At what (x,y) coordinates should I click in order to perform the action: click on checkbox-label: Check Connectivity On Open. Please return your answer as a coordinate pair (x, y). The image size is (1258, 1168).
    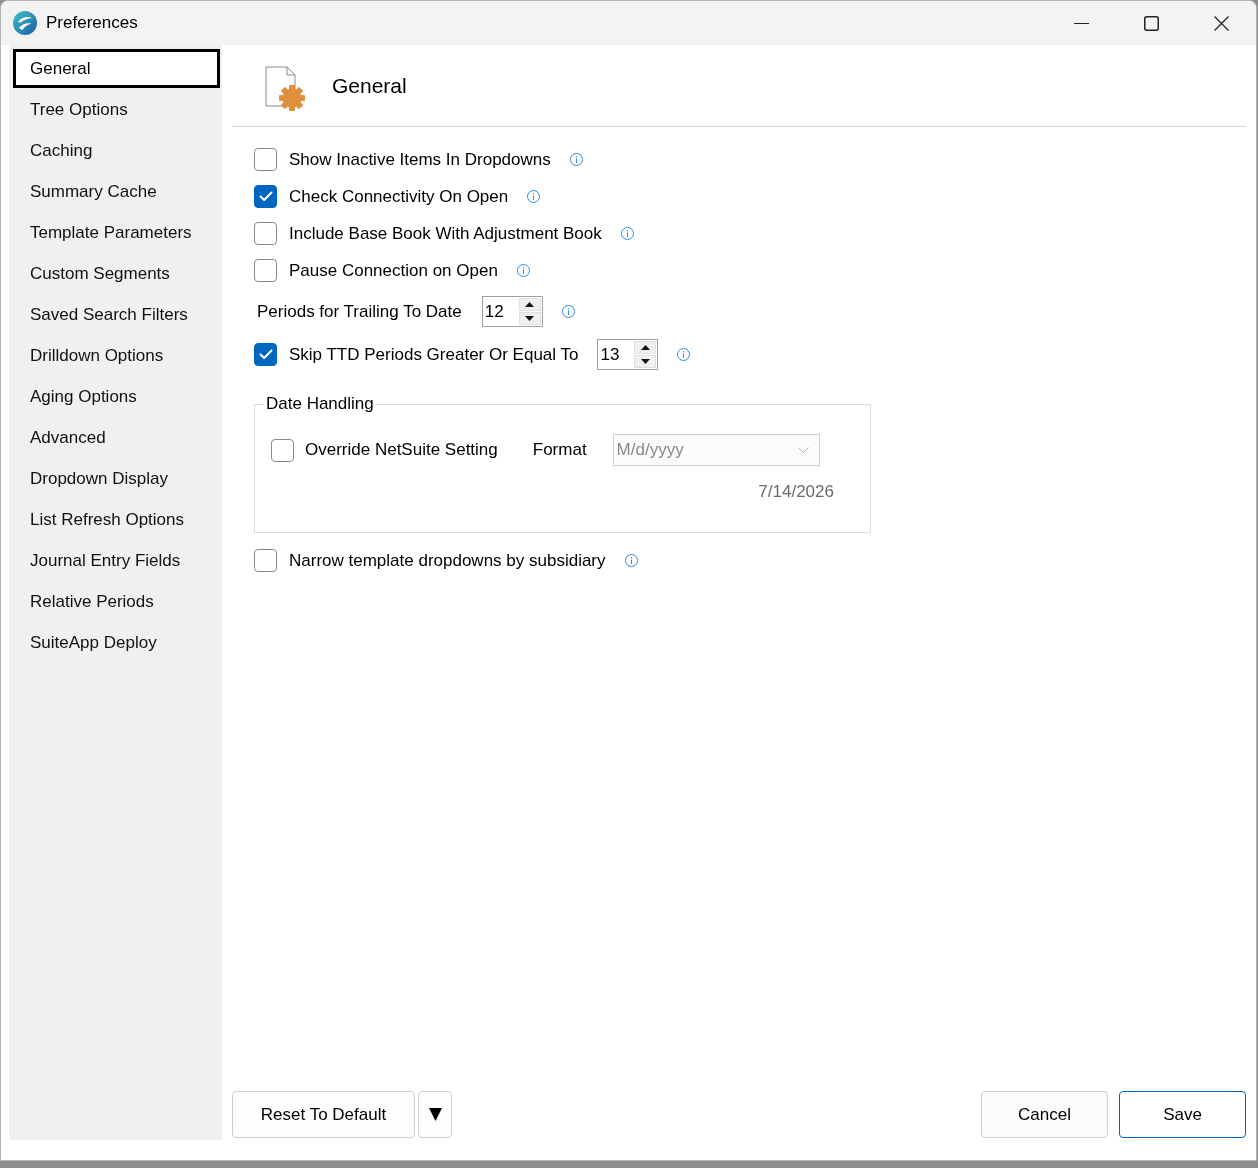
    Looking at the image, I should click on (399, 196).